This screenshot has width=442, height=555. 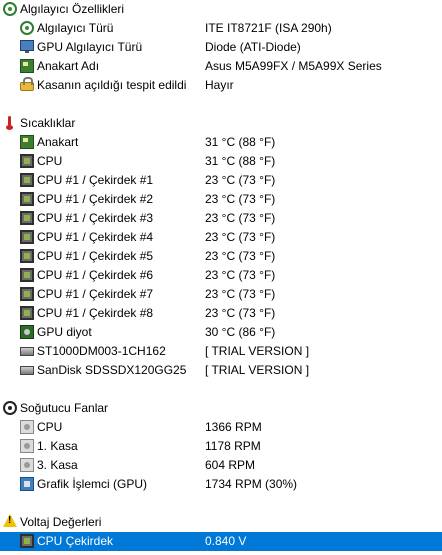 I want to click on list-item: 1. Kasa 1178 RPM, so click(x=221, y=446).